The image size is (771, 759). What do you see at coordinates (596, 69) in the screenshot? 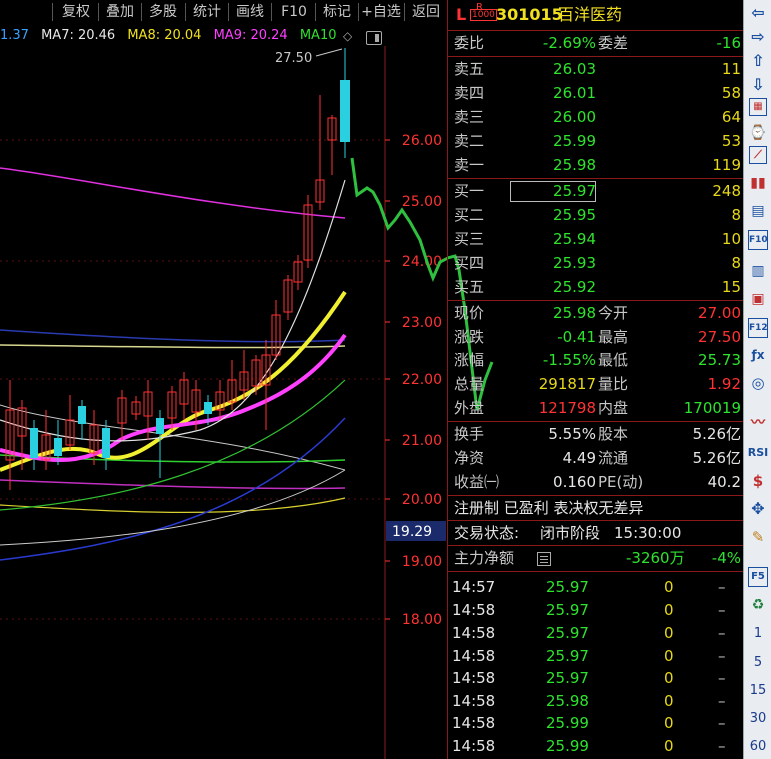
I see `ask-row: 卖五 26.03 11` at bounding box center [596, 69].